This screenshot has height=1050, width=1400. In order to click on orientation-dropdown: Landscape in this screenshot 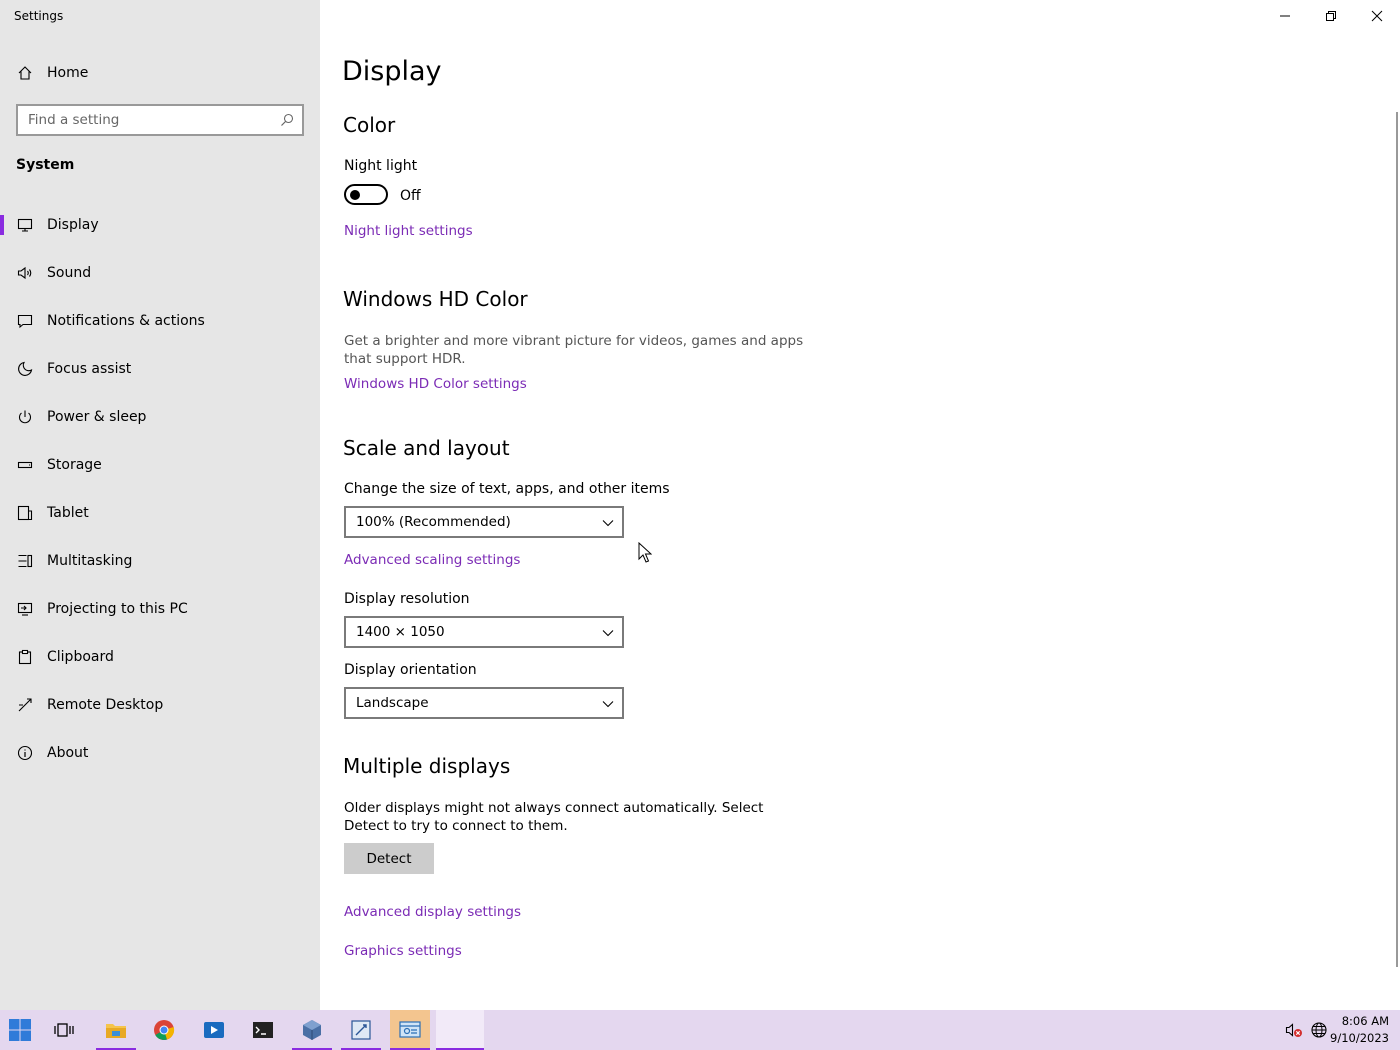, I will do `click(484, 703)`.